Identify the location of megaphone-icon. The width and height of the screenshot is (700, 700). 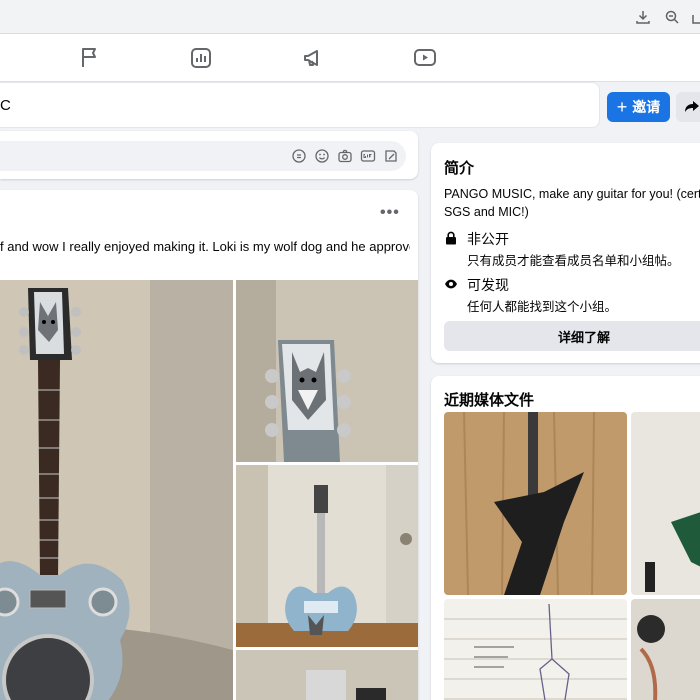
(313, 58).